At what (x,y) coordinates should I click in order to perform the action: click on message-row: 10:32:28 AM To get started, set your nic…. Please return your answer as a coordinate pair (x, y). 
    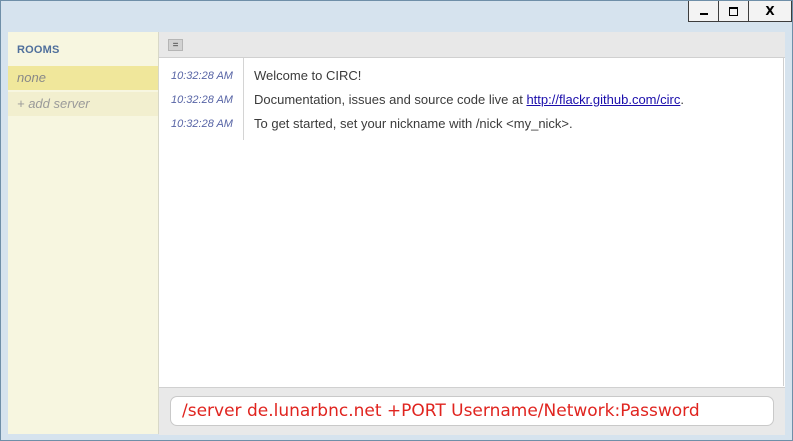
    Looking at the image, I should click on (469, 124).